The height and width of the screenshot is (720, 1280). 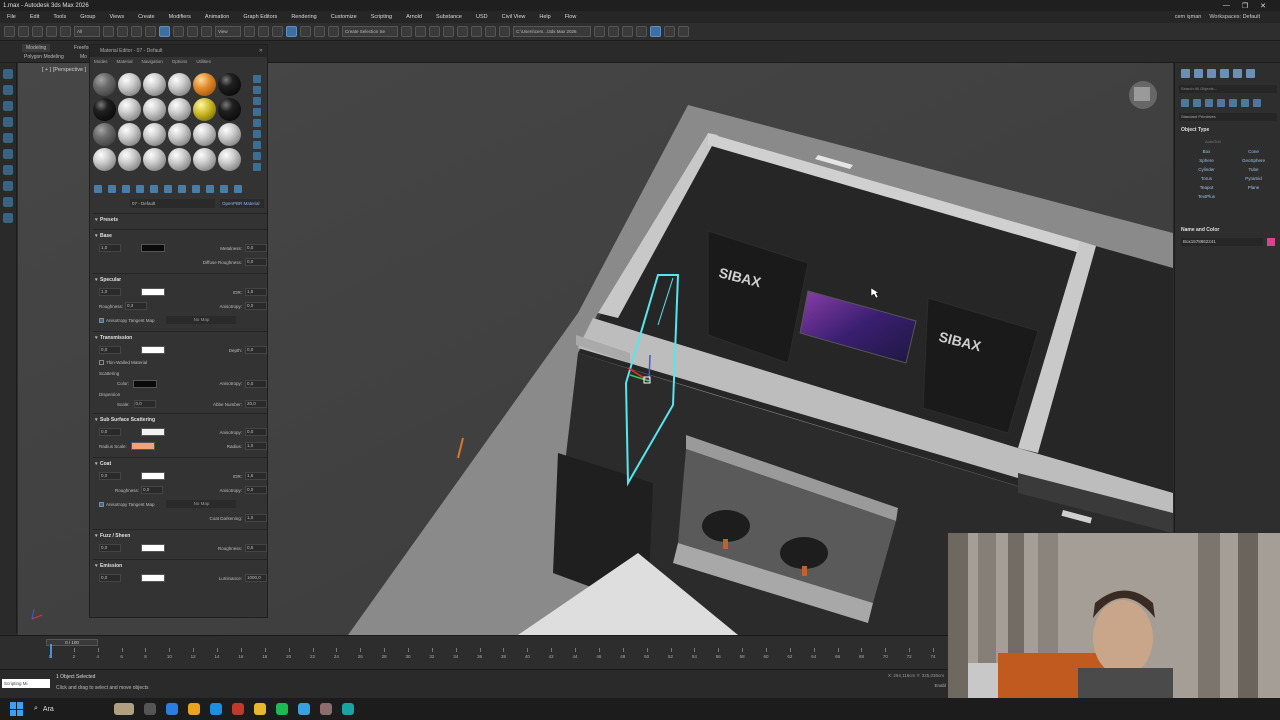 I want to click on box-button: Box, so click(x=1206, y=151).